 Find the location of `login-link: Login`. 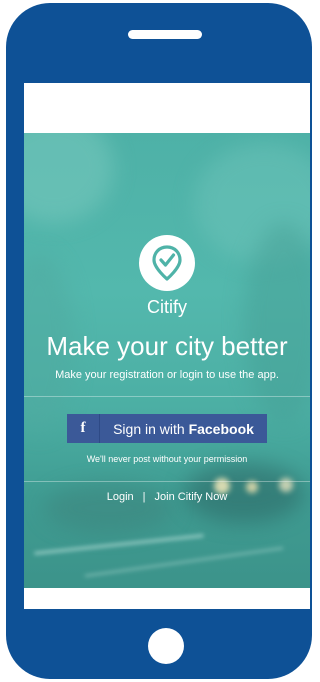

login-link: Login is located at coordinates (120, 497).